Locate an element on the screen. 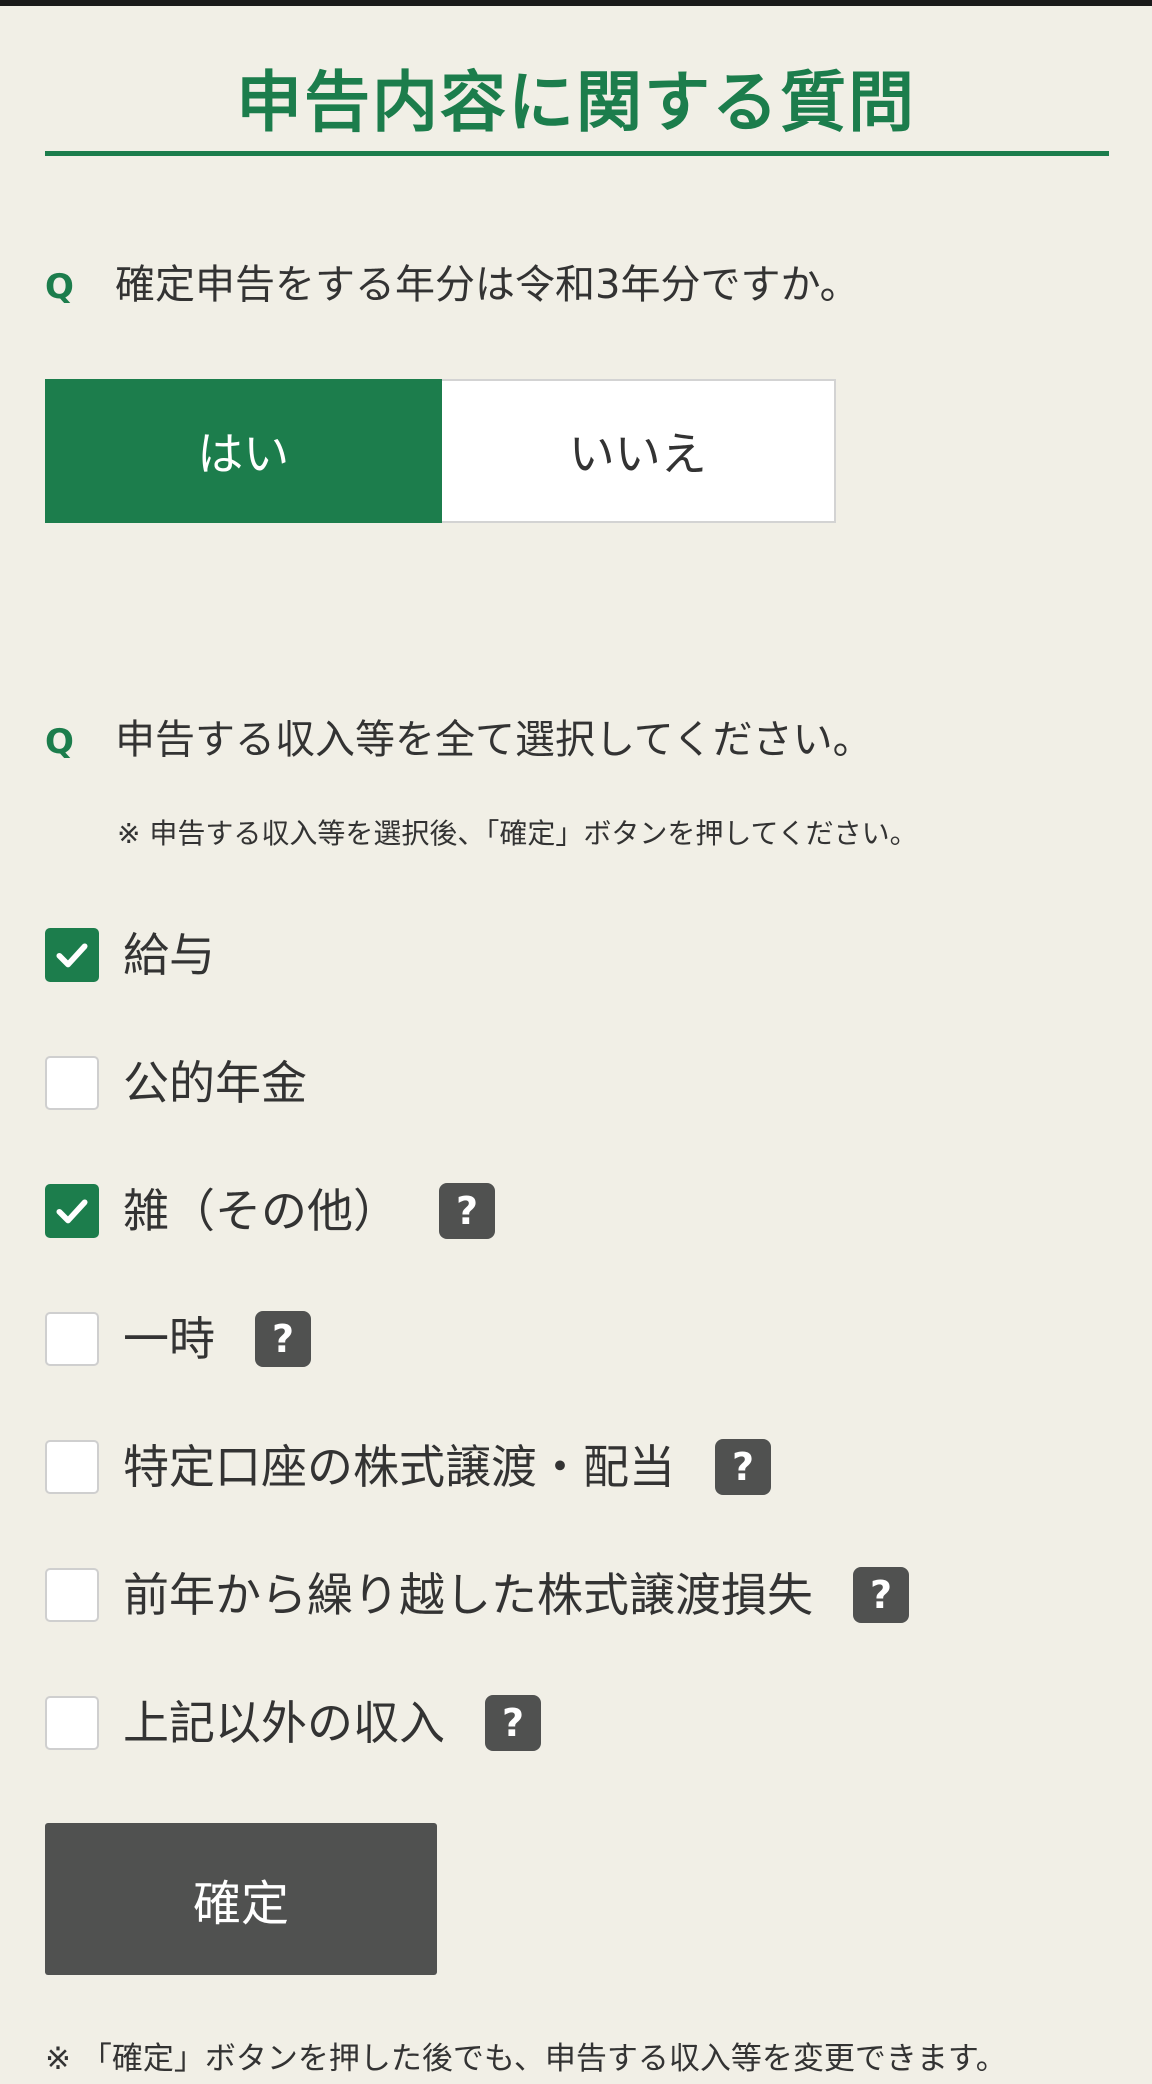  question-income: Q 申告する収入等を全て選択してください。 is located at coordinates (459, 741).